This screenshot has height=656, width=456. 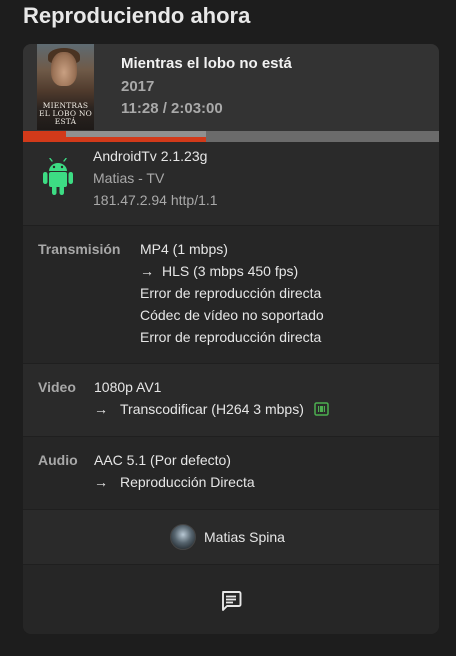 I want to click on poster-title: MIENTRAS EL LOBO NO ESTÁ, so click(x=65, y=114).